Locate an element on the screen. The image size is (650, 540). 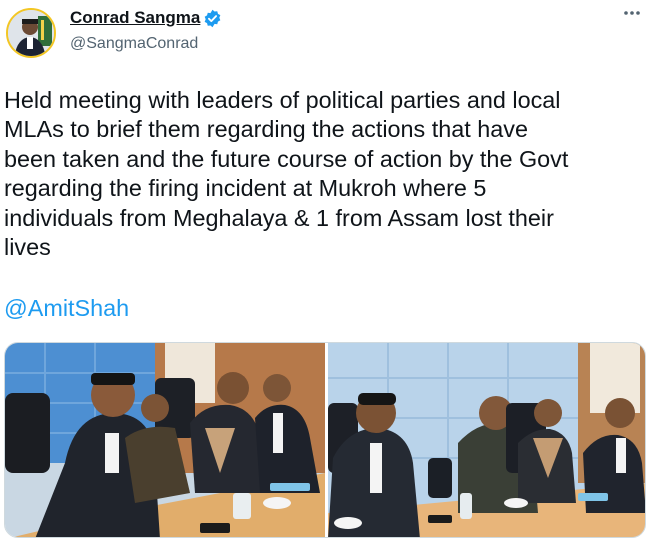
more-options-icon is located at coordinates (632, 13).